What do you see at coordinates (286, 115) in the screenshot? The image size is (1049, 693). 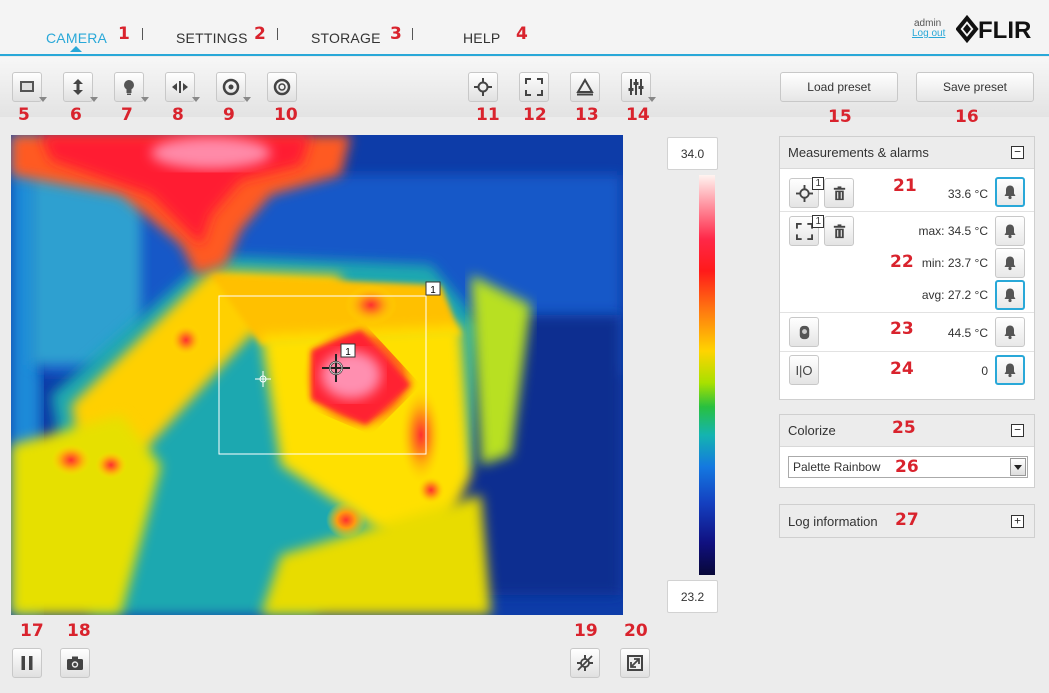 I see `marker-10: 10` at bounding box center [286, 115].